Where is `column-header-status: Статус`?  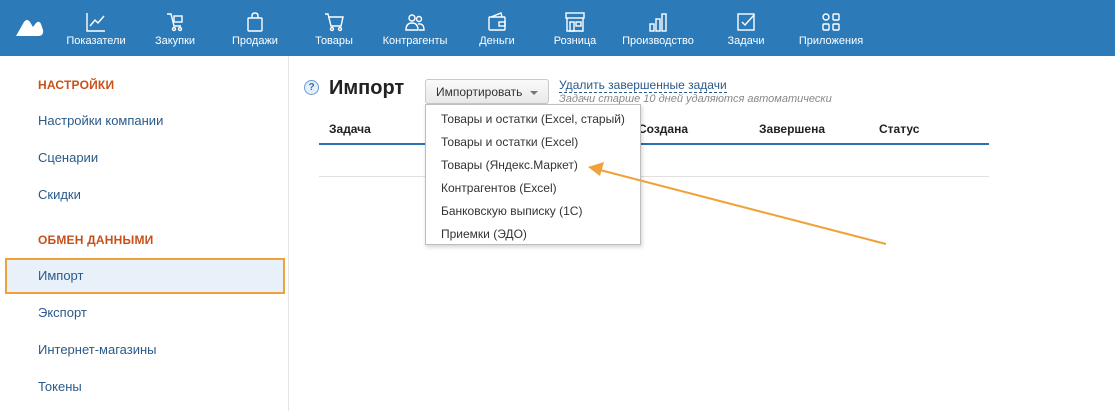 column-header-status: Статус is located at coordinates (899, 129).